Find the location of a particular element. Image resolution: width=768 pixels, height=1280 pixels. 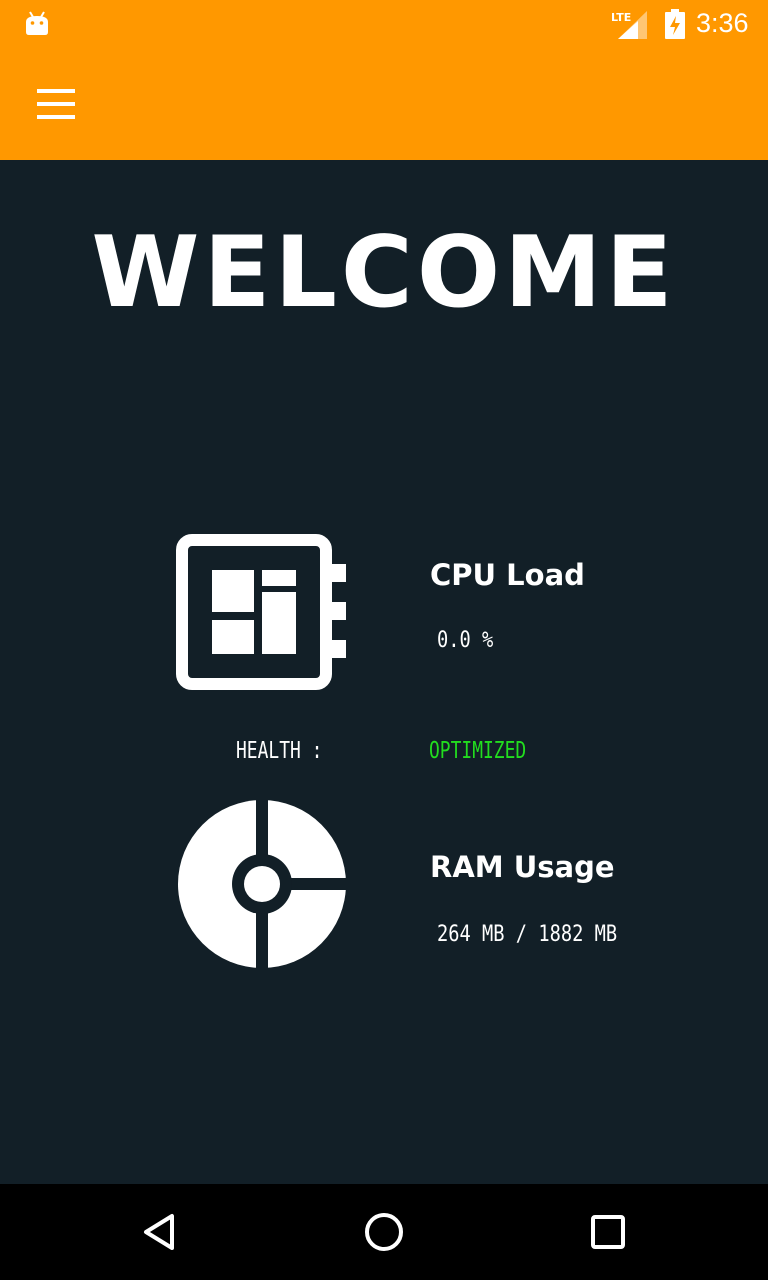

health-status: OPTIMIZED is located at coordinates (478, 751).